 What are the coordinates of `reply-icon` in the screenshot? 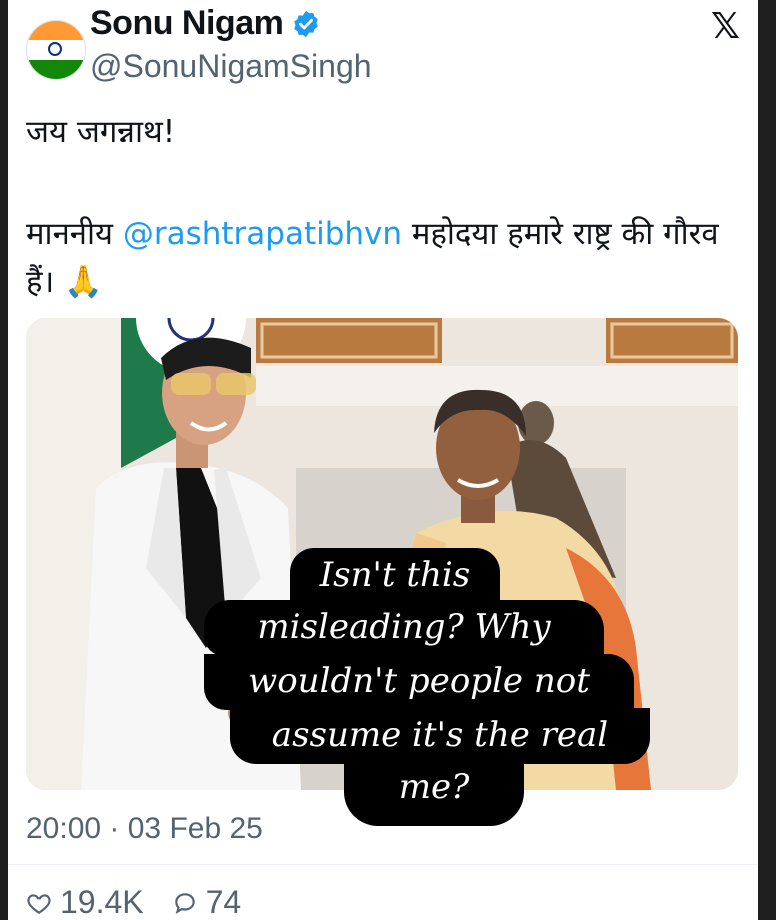 It's located at (184, 903).